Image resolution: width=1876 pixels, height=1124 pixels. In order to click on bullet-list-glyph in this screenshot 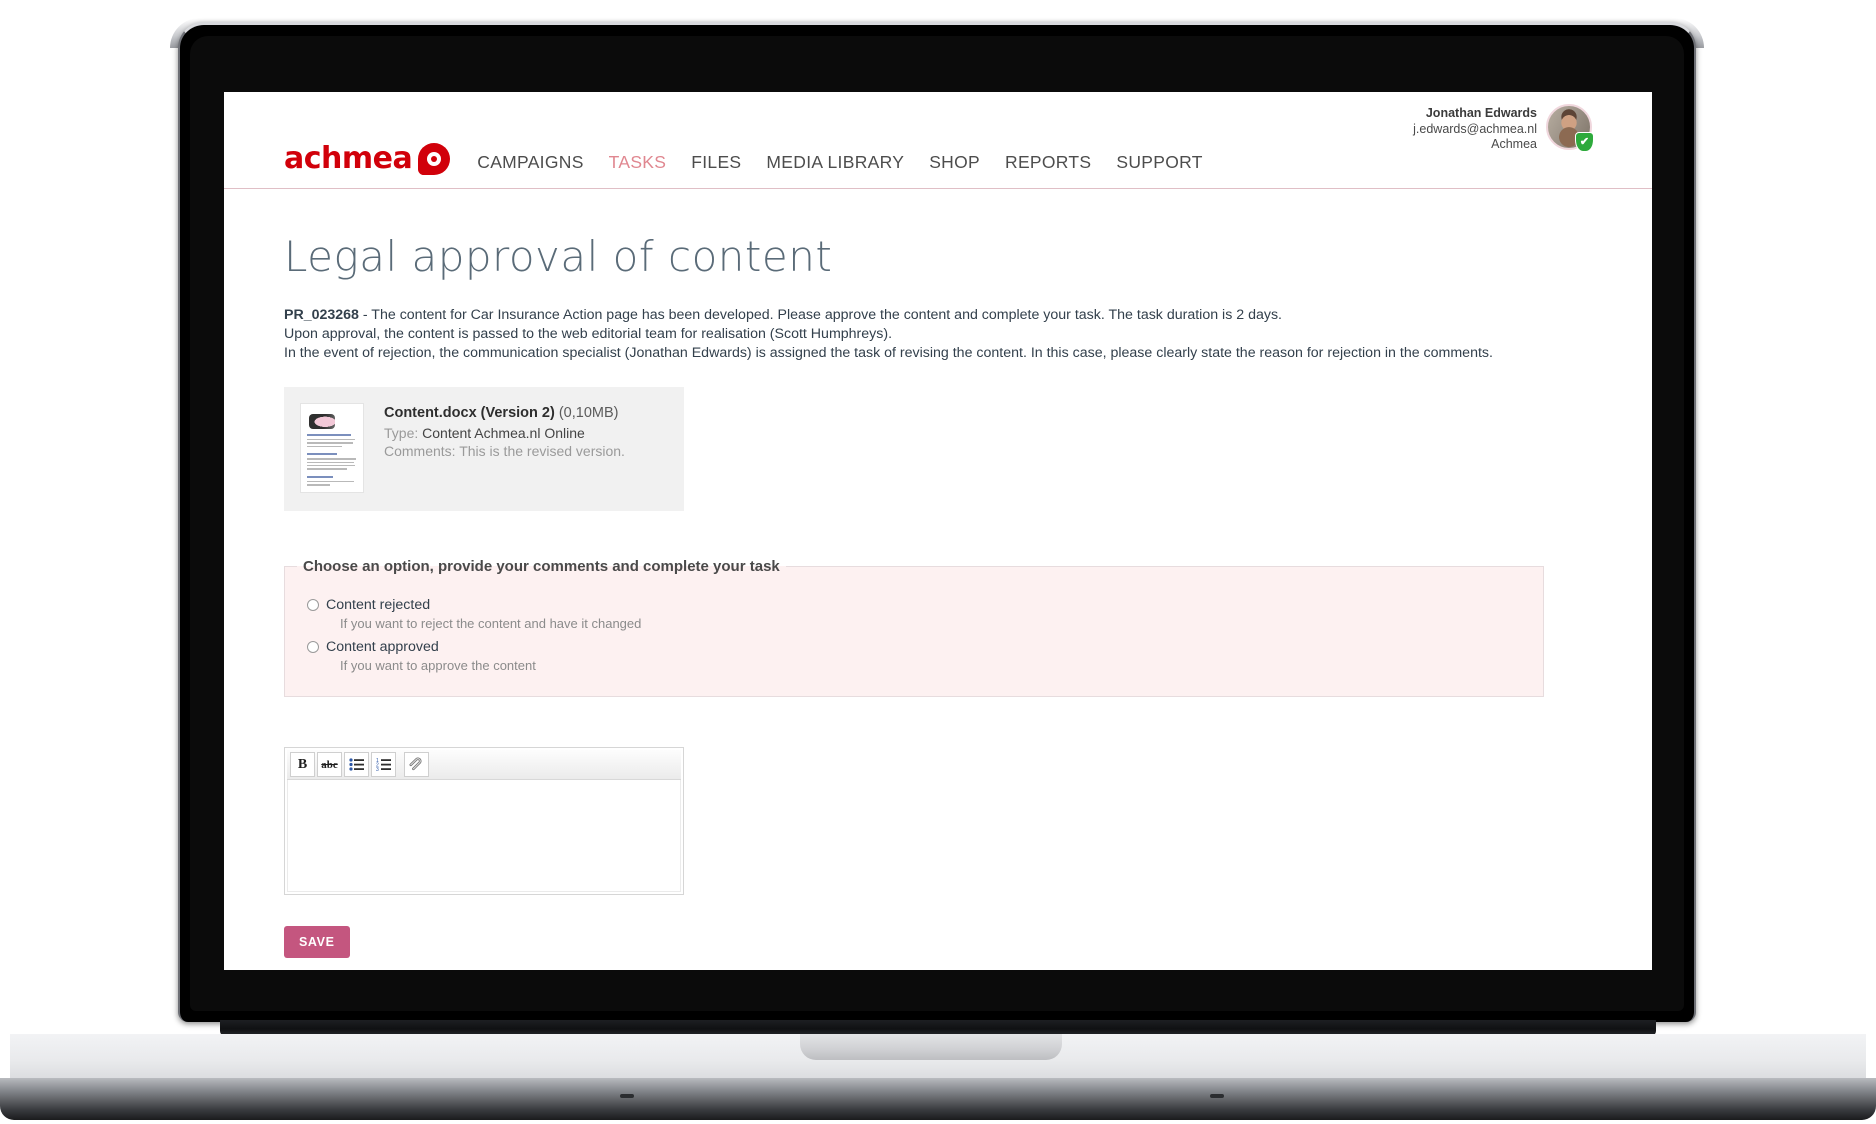, I will do `click(356, 764)`.